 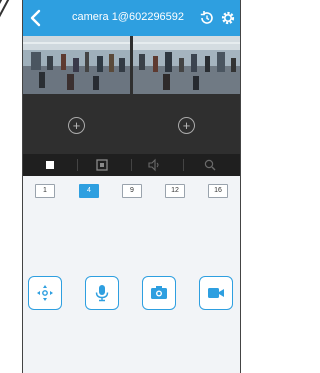 I want to click on split-button-9: 9, so click(x=132, y=191).